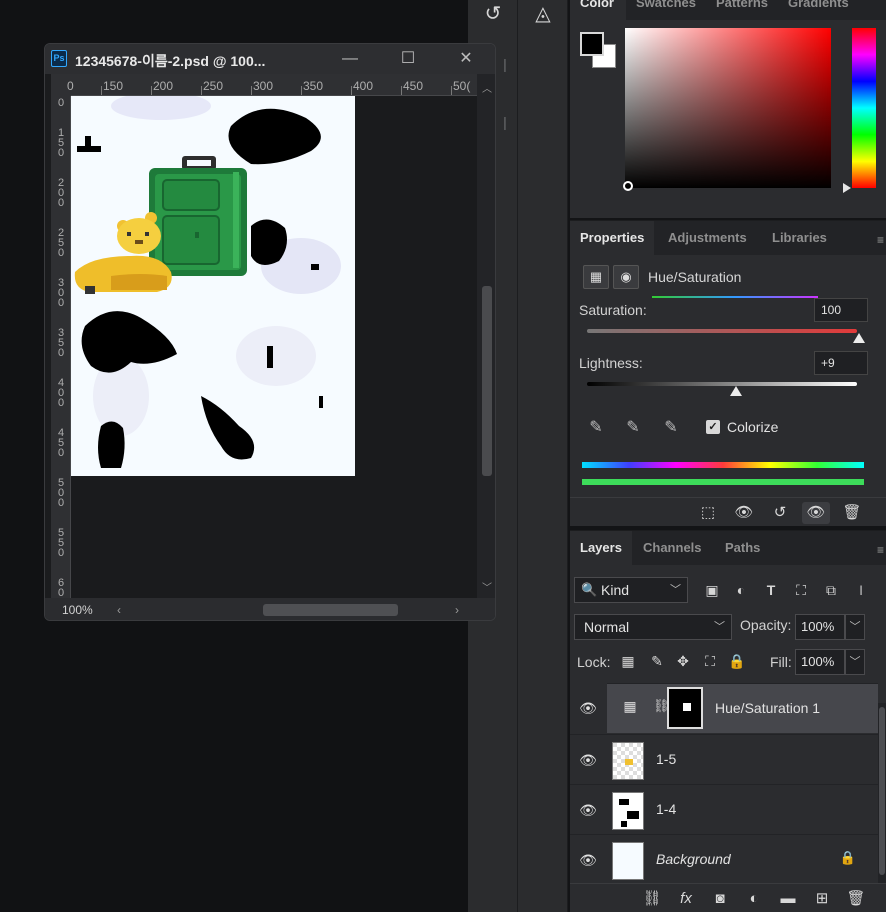 This screenshot has height=912, width=886. I want to click on hue-slider, so click(864, 108).